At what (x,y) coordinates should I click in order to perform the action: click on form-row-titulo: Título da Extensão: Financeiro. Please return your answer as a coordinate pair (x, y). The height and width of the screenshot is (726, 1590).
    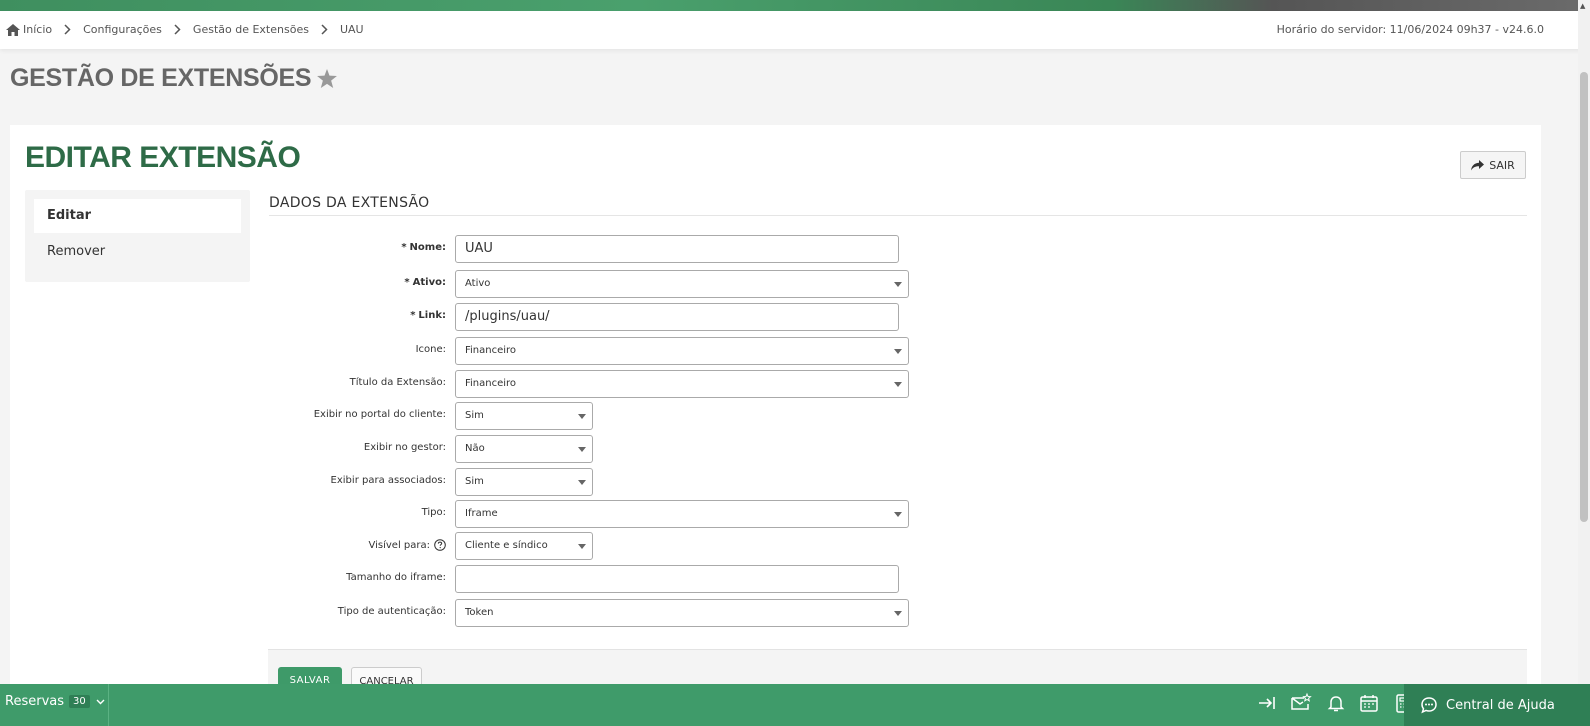
    Looking at the image, I should click on (510, 384).